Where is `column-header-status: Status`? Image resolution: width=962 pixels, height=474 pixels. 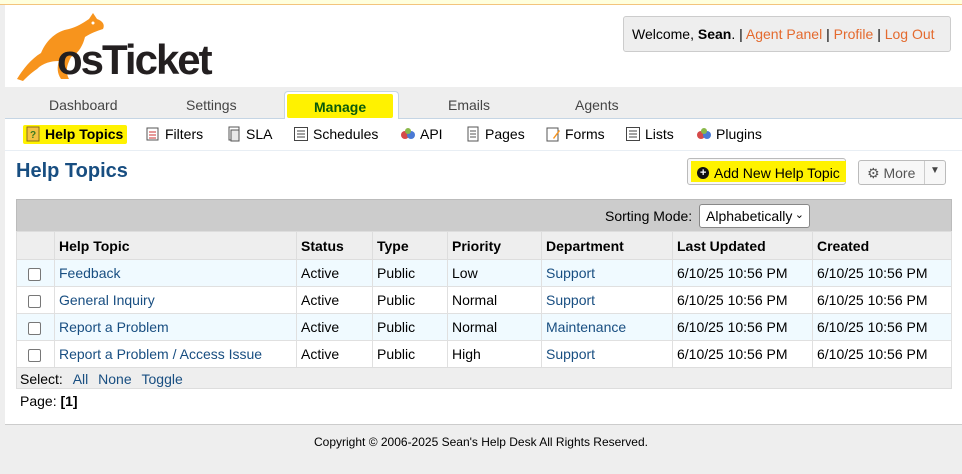
column-header-status: Status is located at coordinates (334, 245).